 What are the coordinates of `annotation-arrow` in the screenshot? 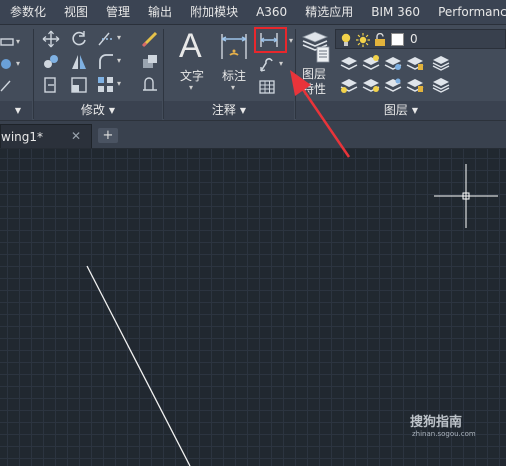 It's located at (320, 114).